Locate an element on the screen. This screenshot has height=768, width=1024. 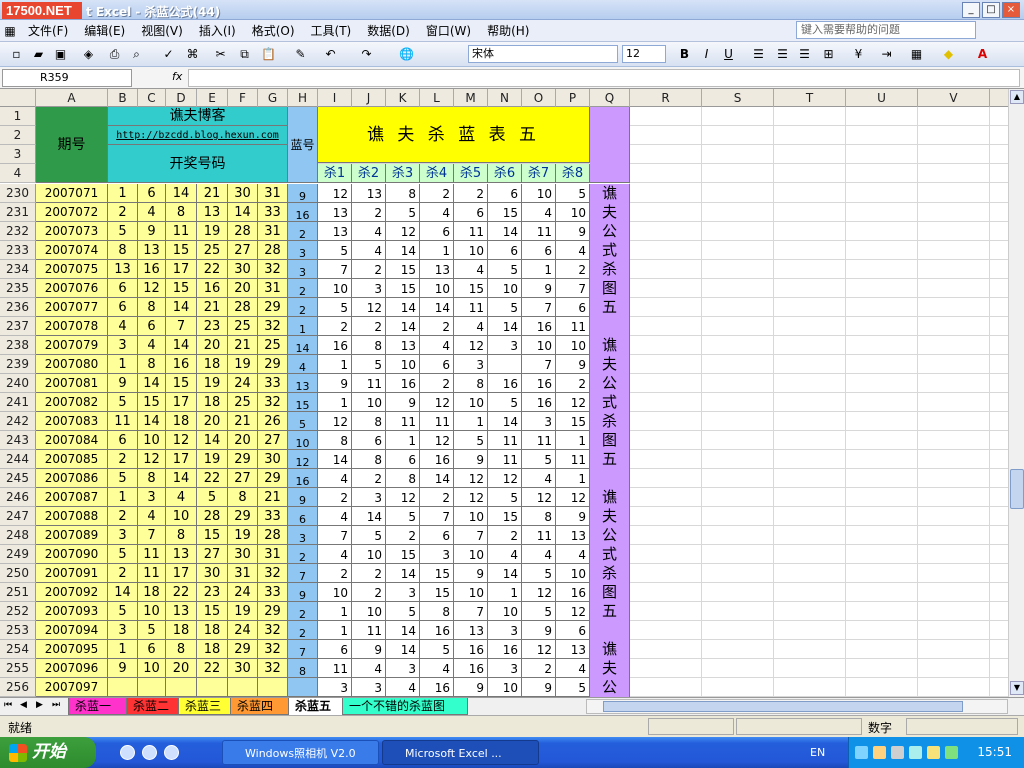
blue-number-cell: 9 is located at coordinates (303, 592).